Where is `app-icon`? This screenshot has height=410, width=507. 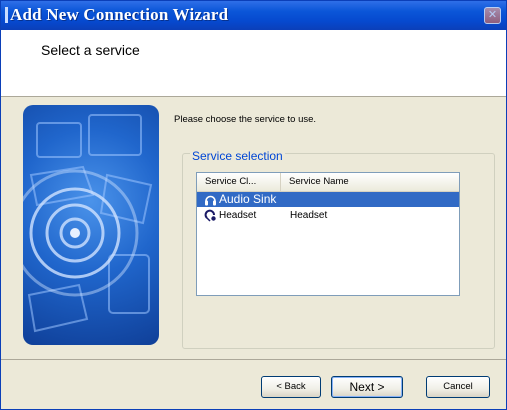
app-icon is located at coordinates (6, 15).